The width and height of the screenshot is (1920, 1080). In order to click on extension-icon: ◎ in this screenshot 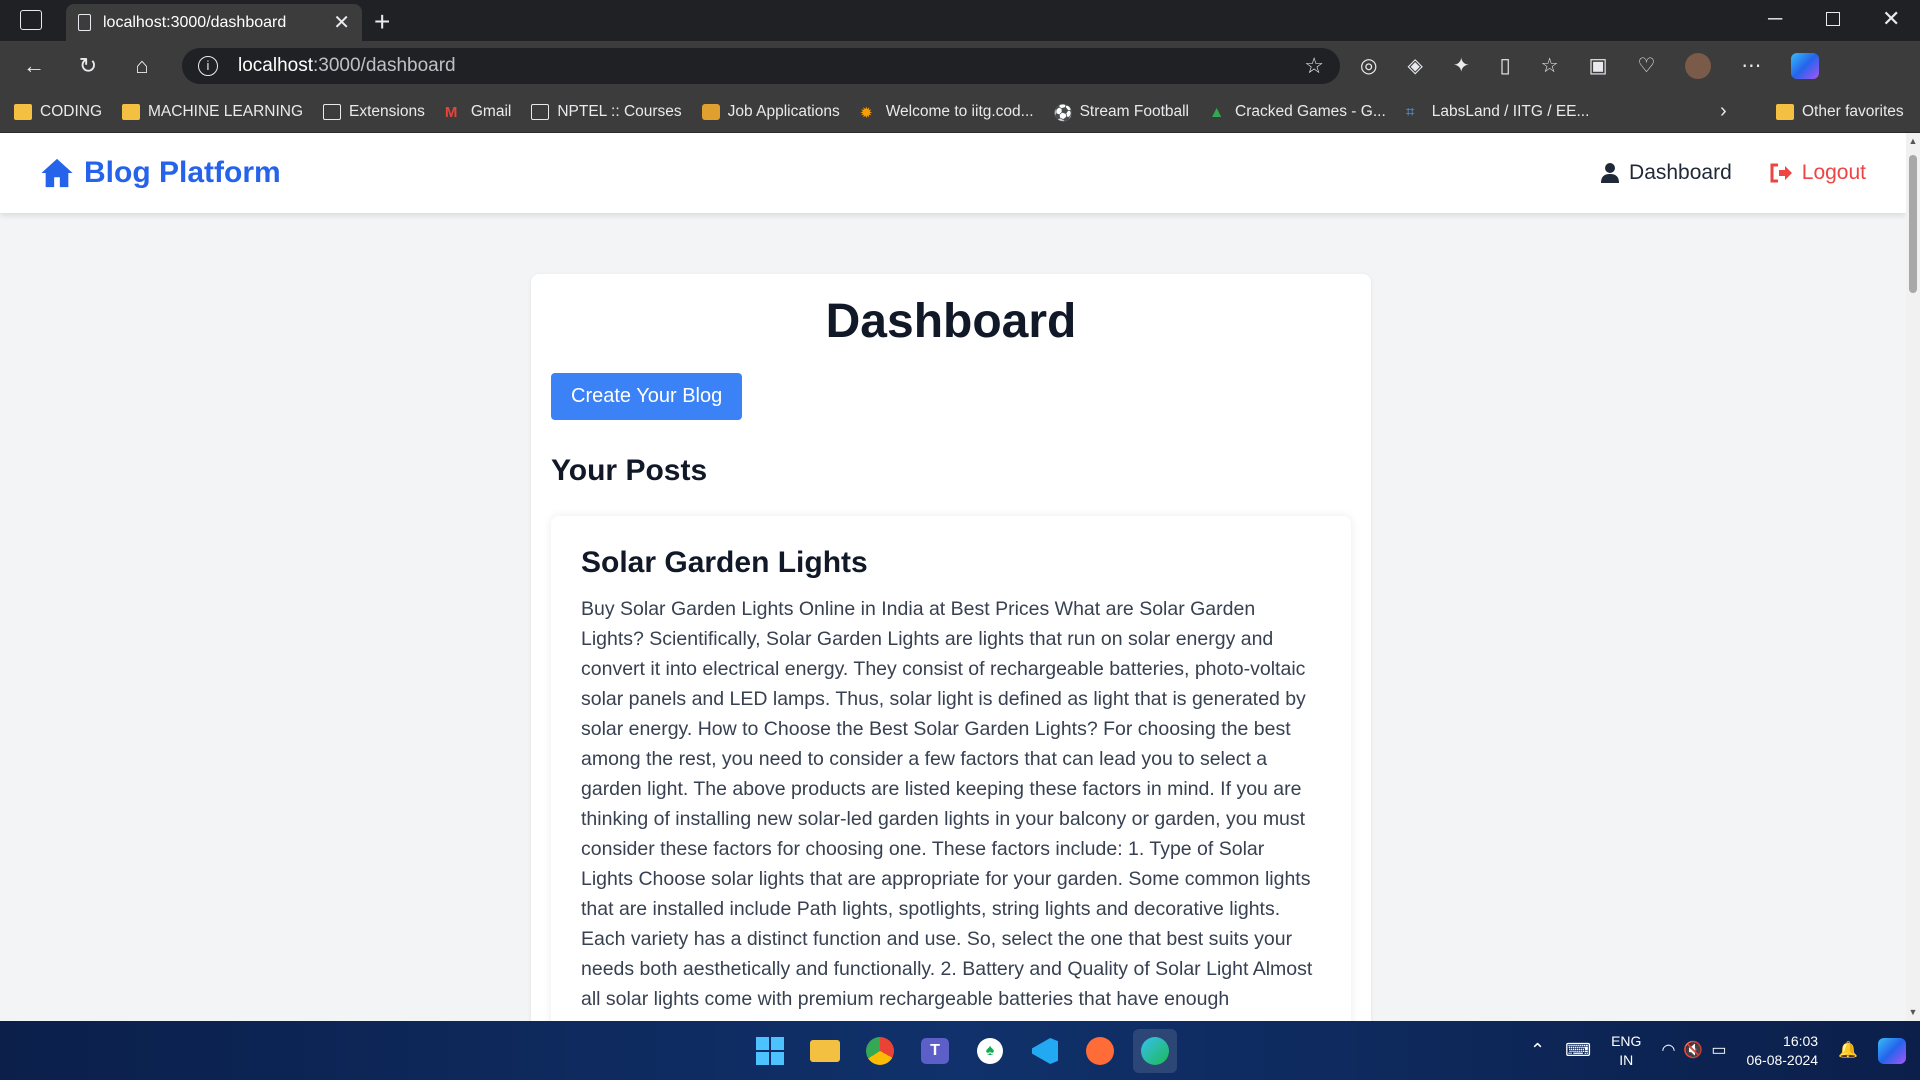, I will do `click(1368, 66)`.